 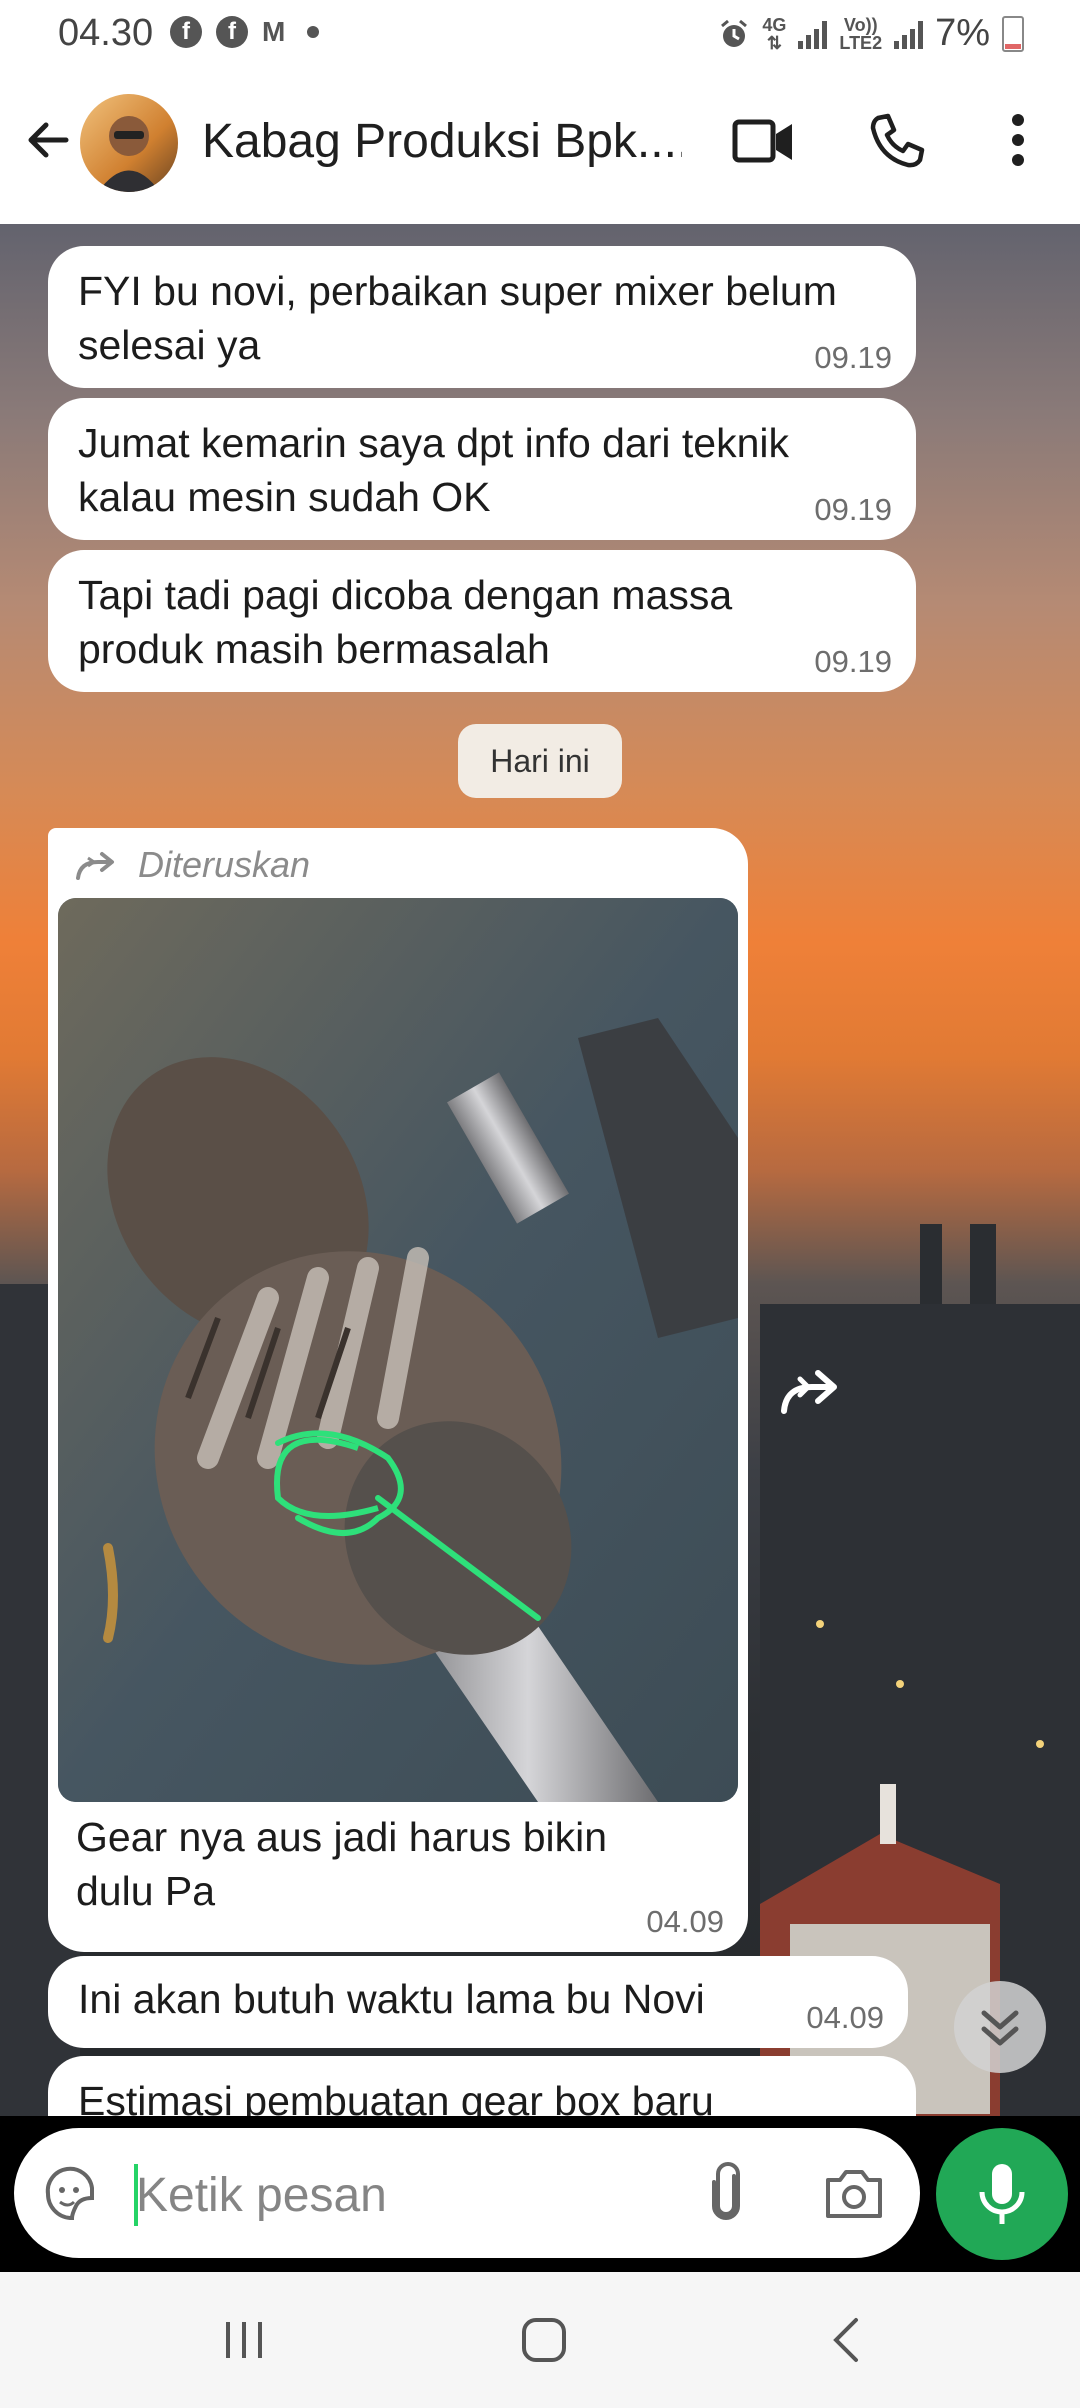 I want to click on image-caption: Gear nya aus jadi harus bikin dulu Pa, so click(x=342, y=1864).